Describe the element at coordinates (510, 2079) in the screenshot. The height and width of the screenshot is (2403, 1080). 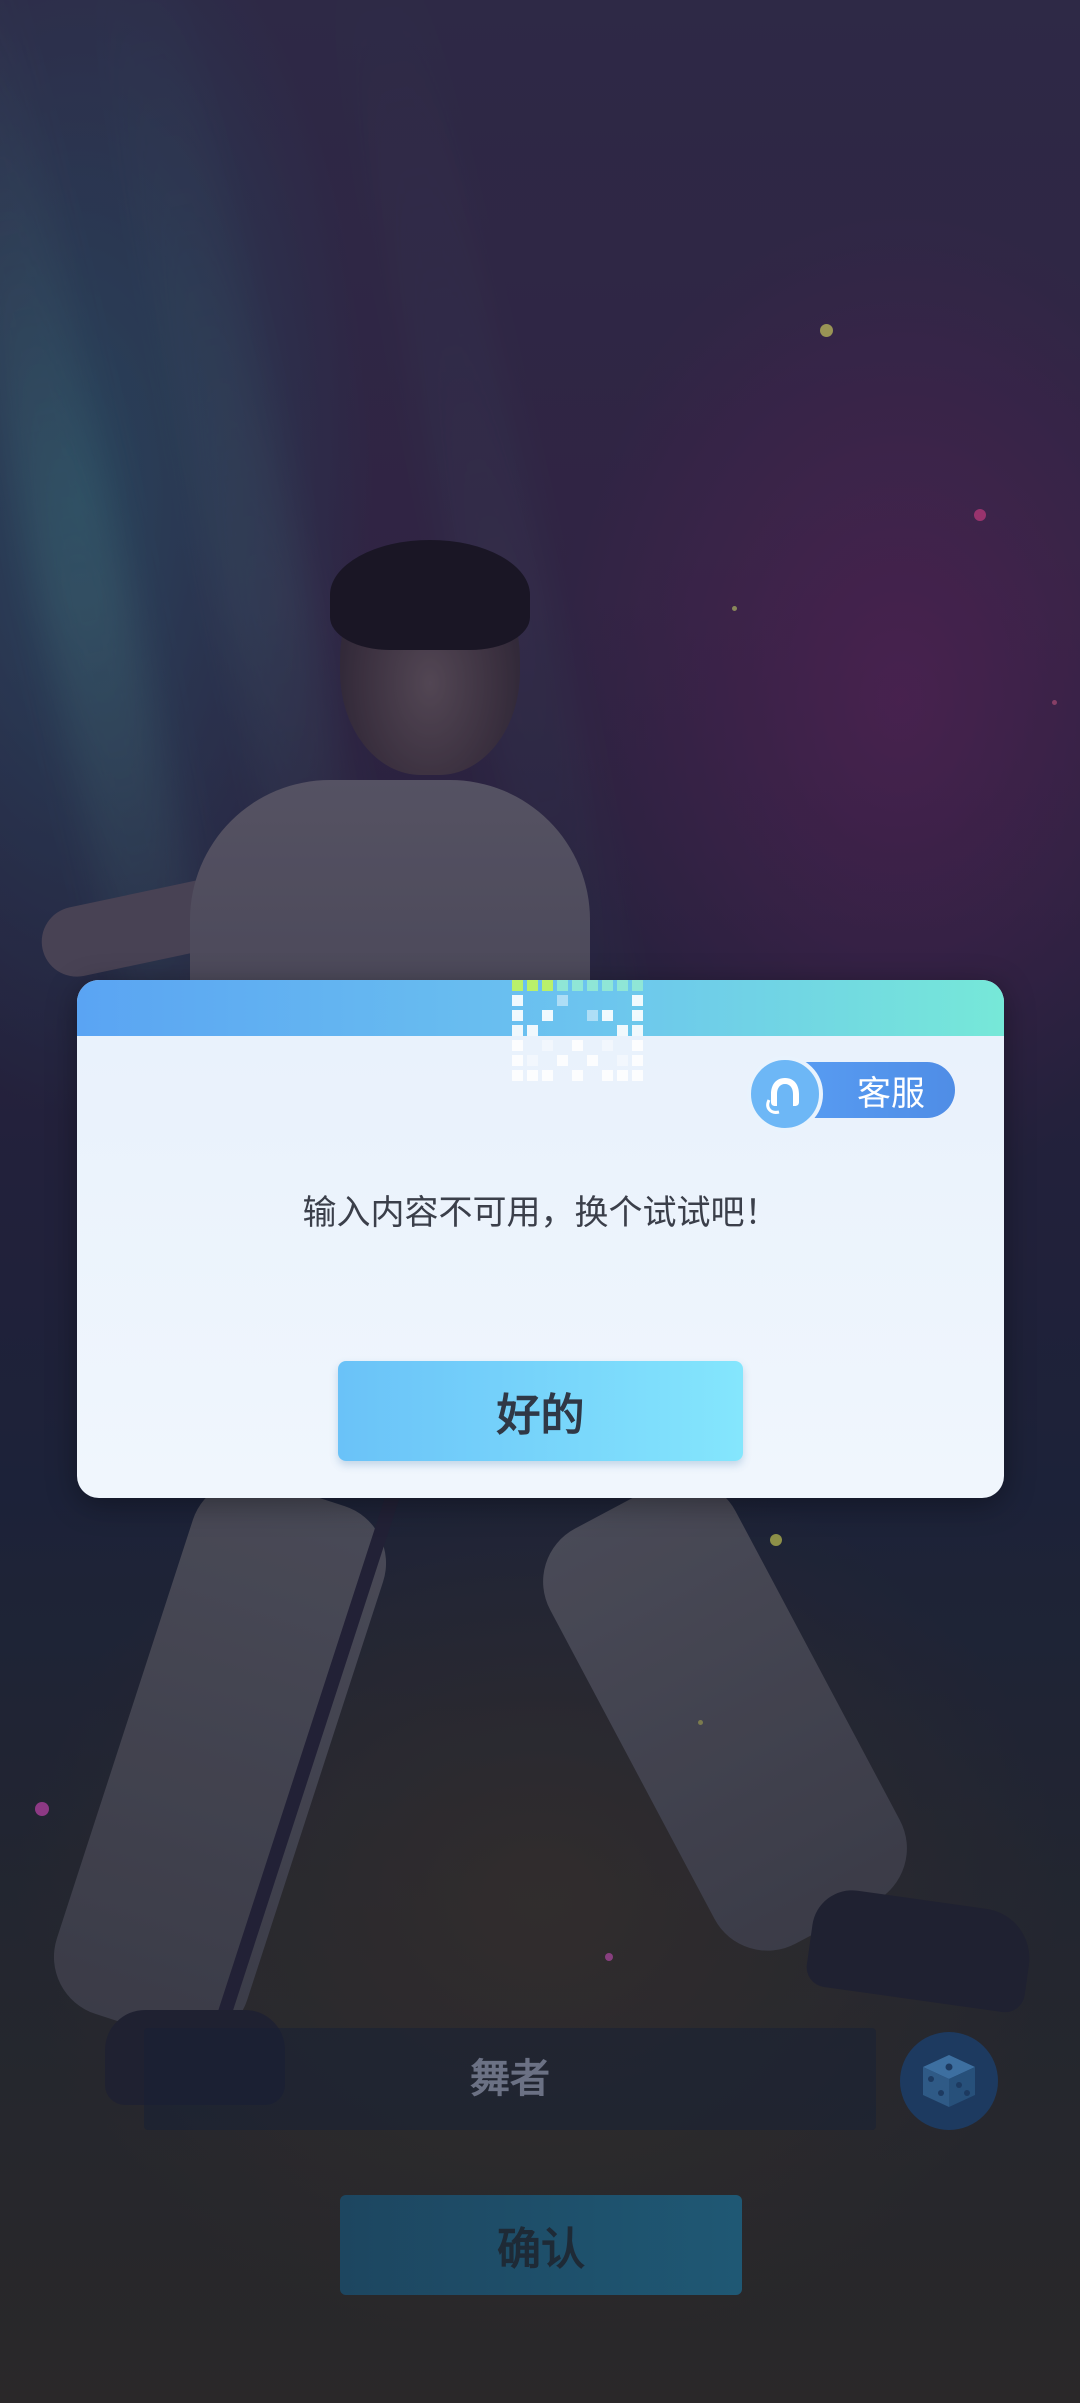
I see `dancer-name-input` at that location.